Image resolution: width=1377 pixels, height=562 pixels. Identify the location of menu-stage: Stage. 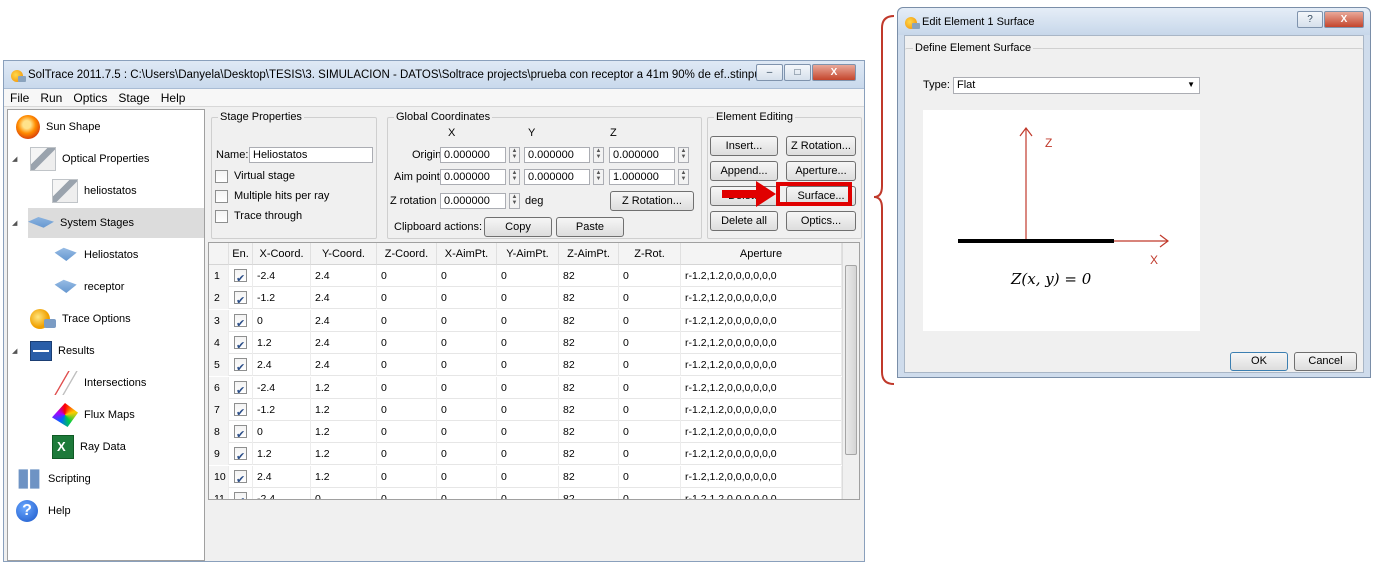
(133, 98).